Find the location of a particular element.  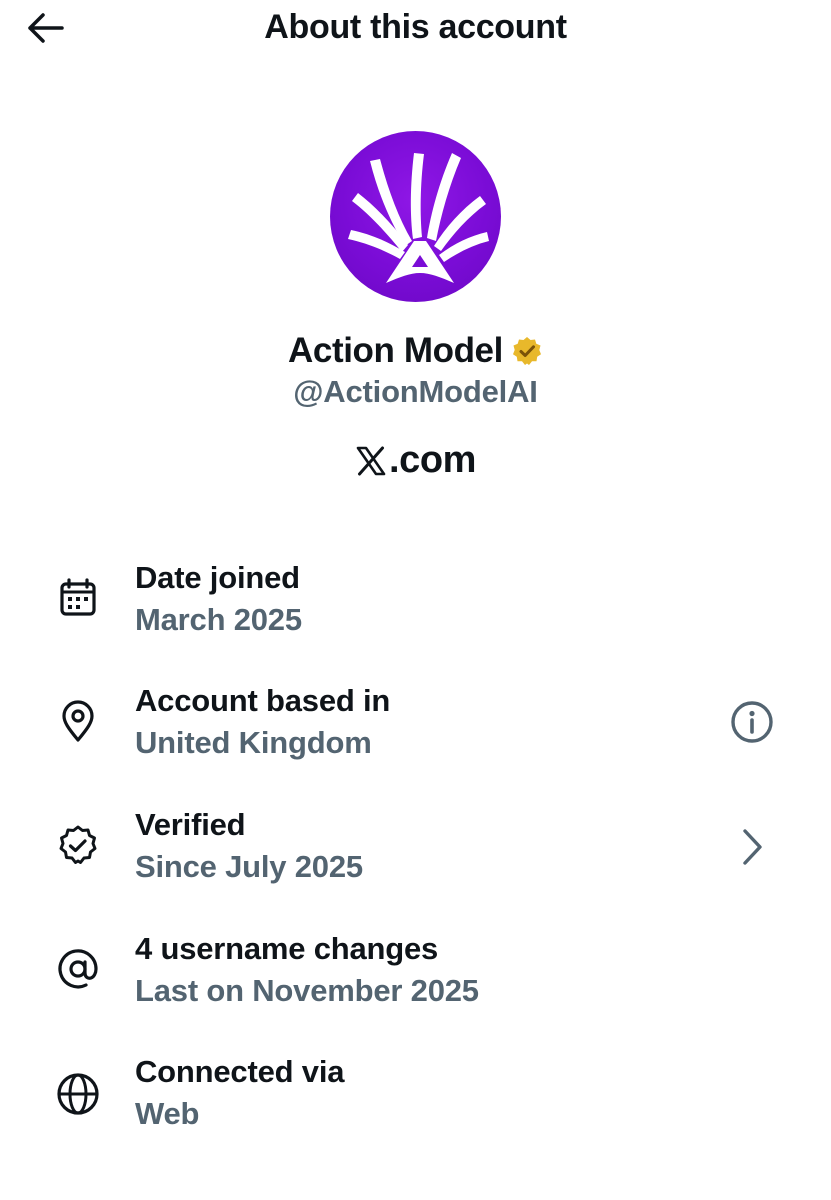

x-logo-icon is located at coordinates (371, 461).